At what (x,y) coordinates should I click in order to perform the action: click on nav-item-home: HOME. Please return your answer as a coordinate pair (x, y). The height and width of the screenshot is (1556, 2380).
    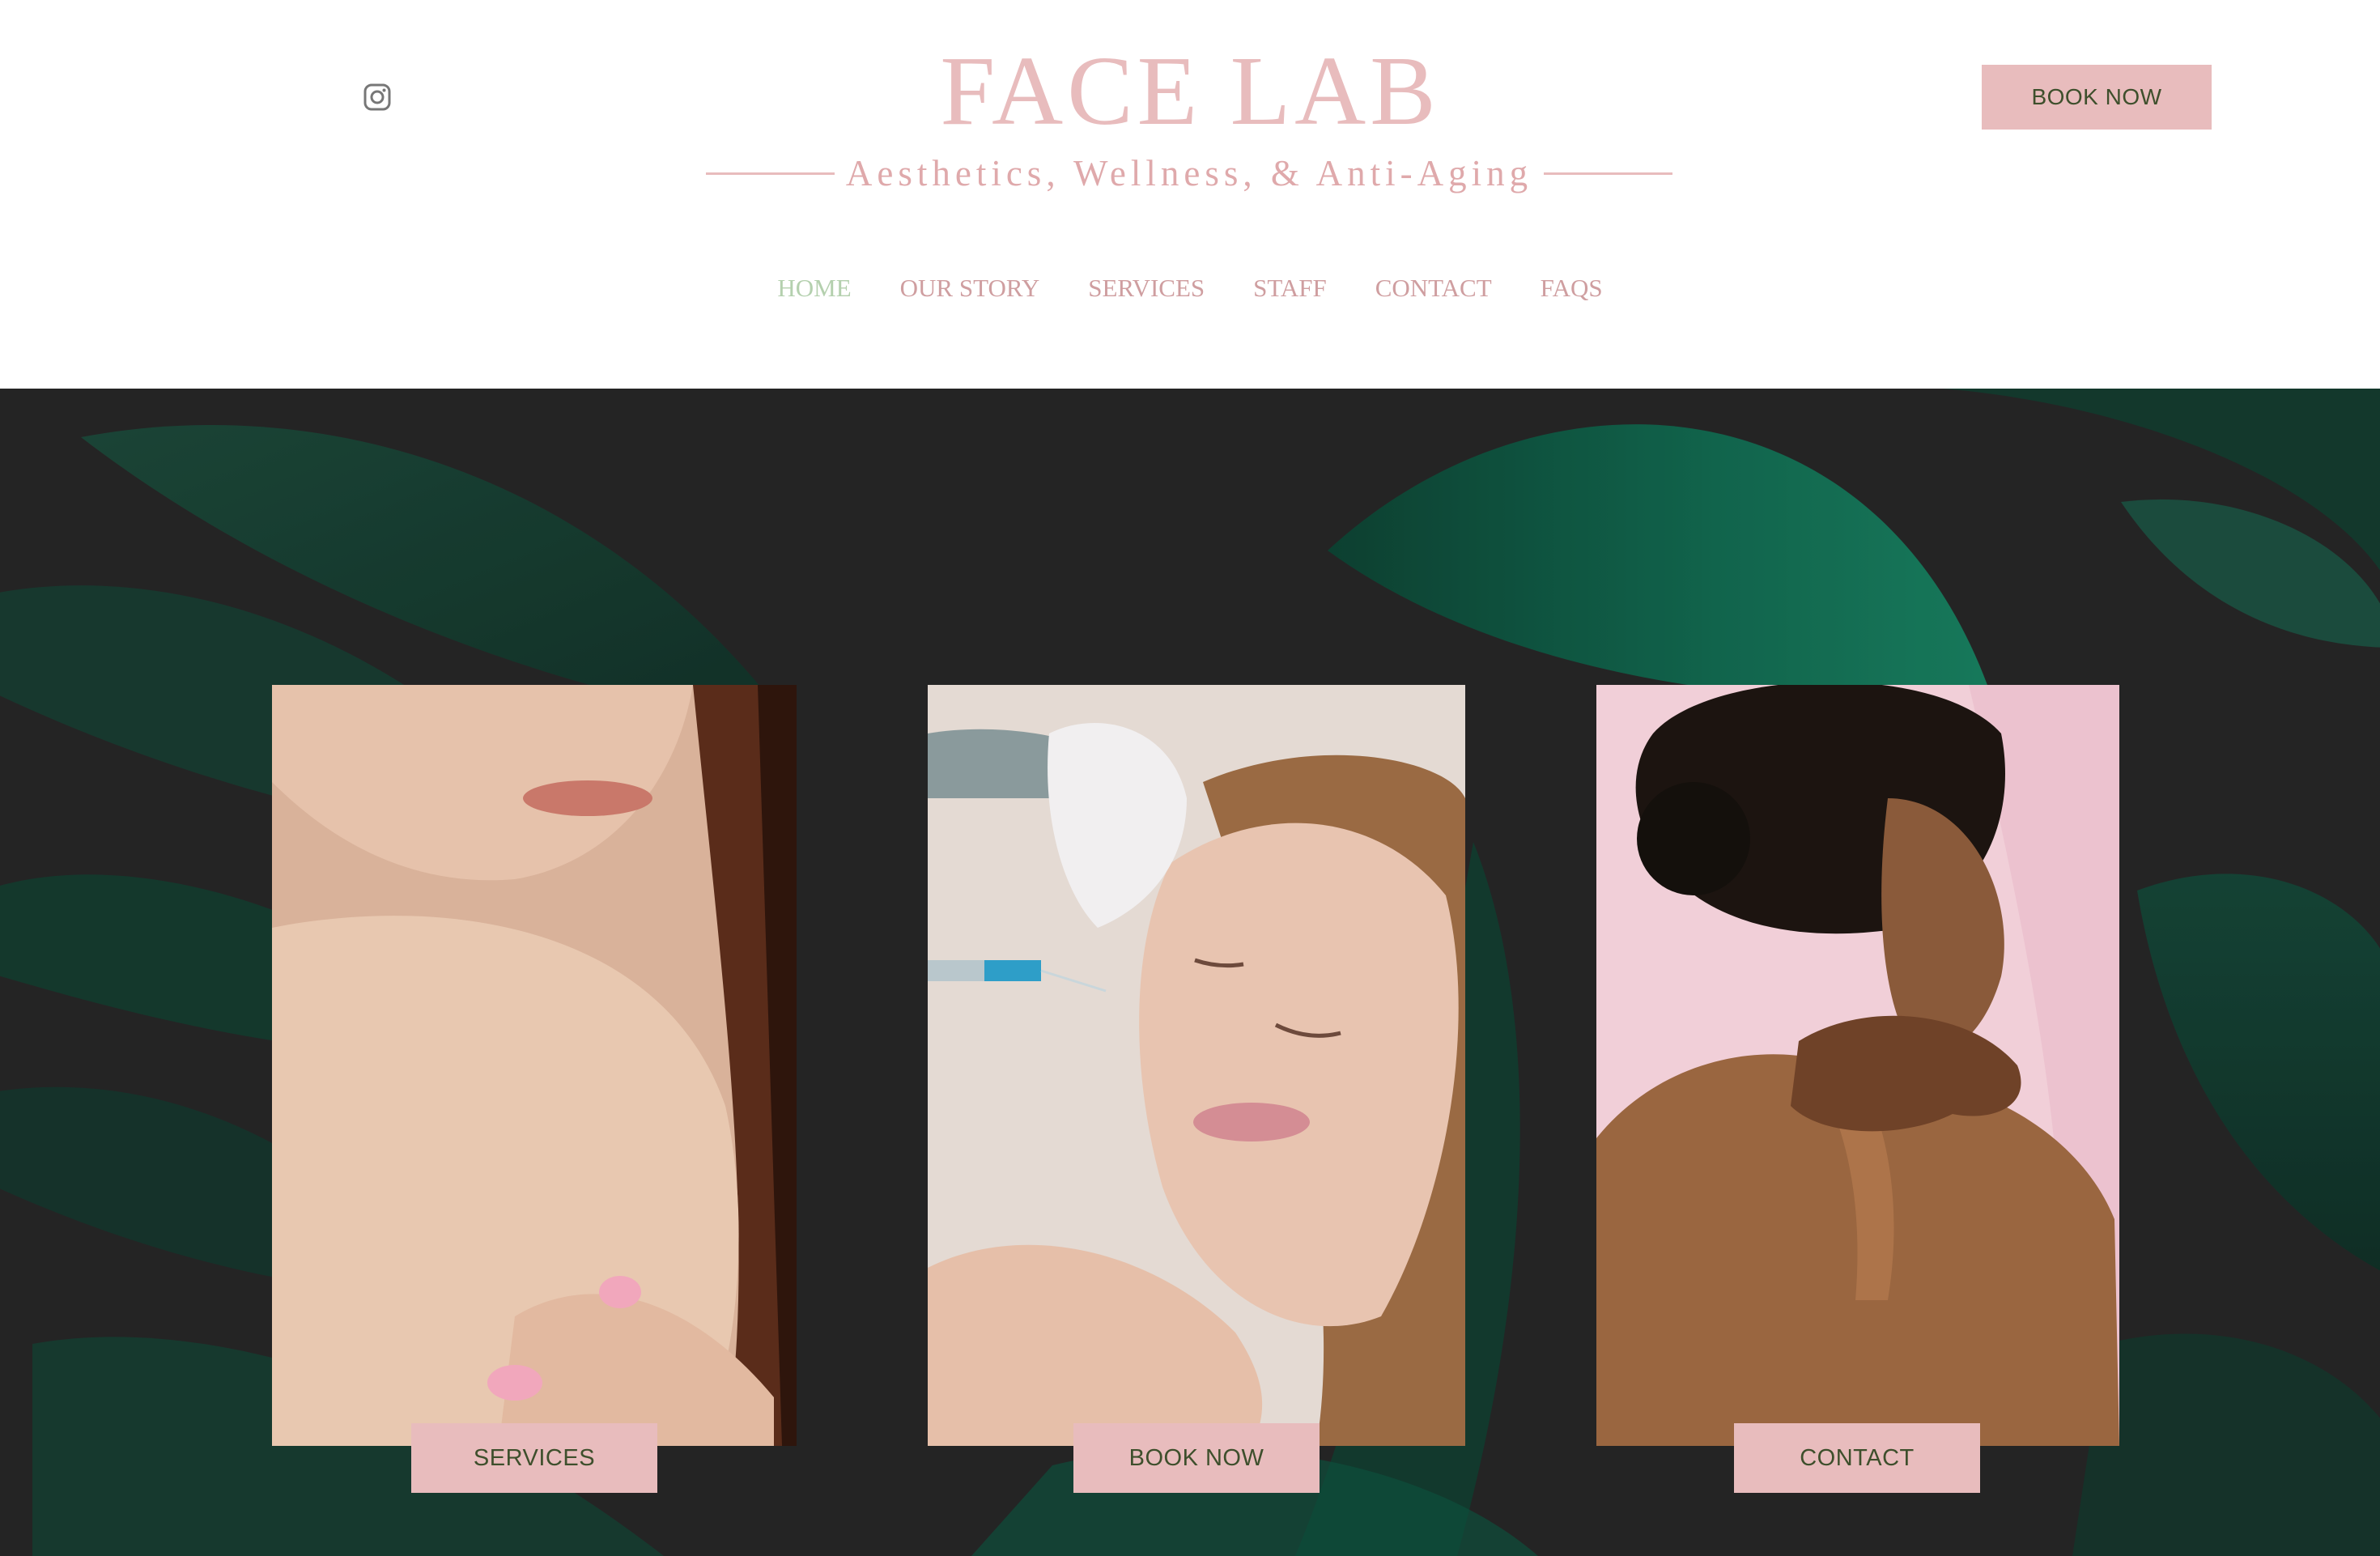
    Looking at the image, I should click on (814, 288).